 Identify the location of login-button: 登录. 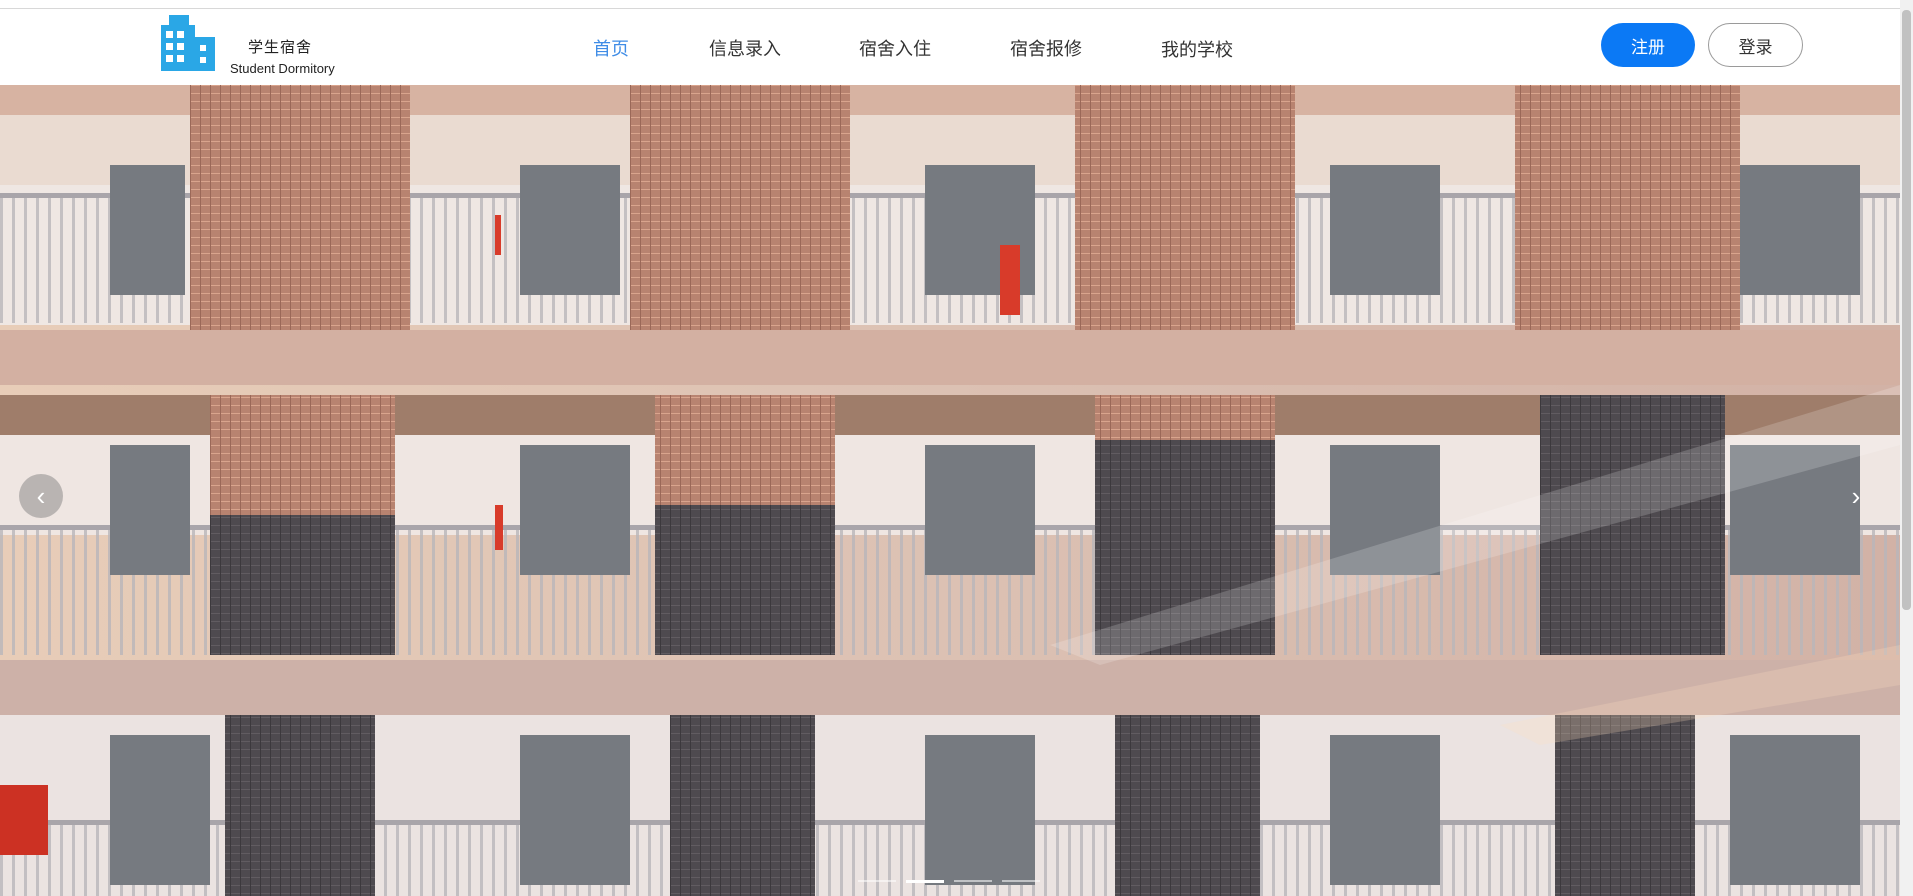
(1755, 45).